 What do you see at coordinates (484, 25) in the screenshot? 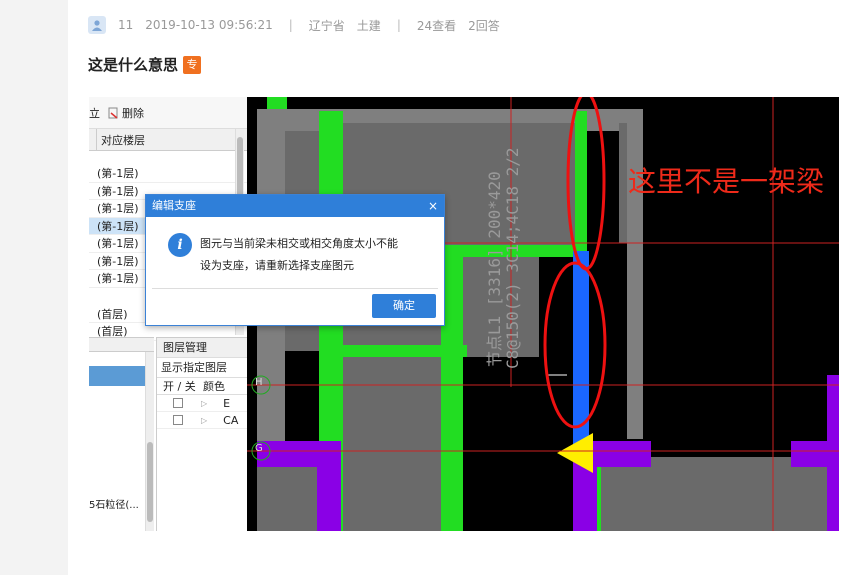
I see `answer-count: 2回答` at bounding box center [484, 25].